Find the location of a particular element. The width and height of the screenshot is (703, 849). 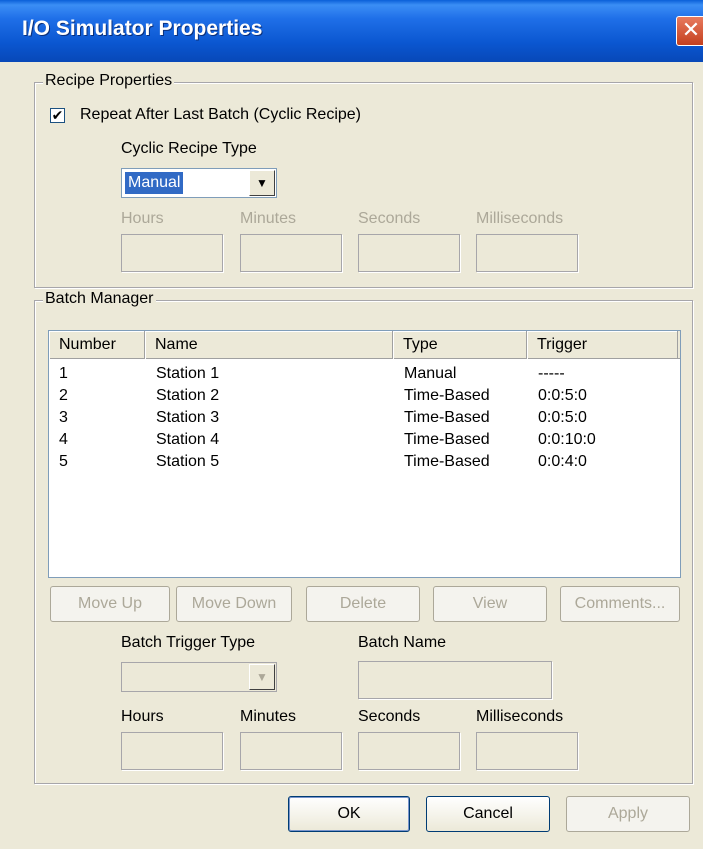

cyclic-recipe-type-label: Cyclic Recipe Type is located at coordinates (189, 148).